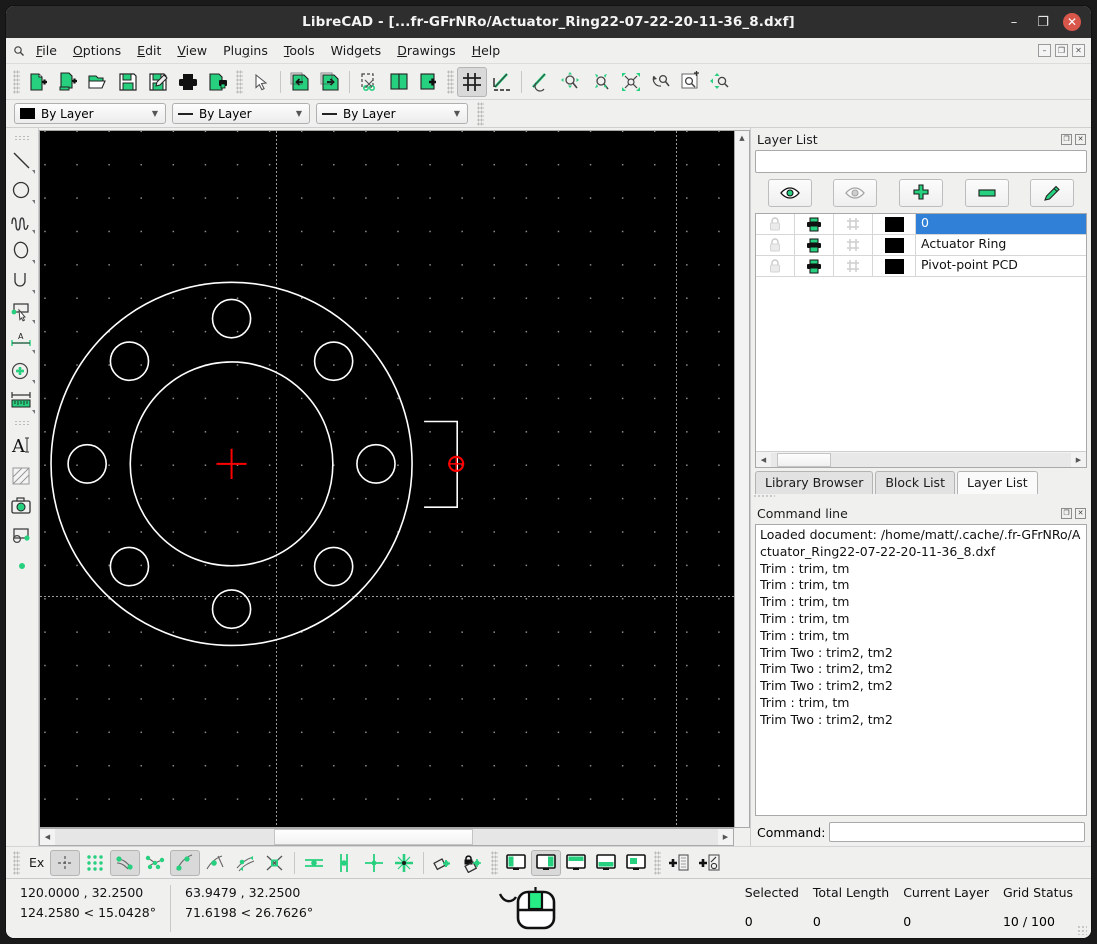 This screenshot has height=944, width=1097. I want to click on zoom-in-icon, so click(571, 82).